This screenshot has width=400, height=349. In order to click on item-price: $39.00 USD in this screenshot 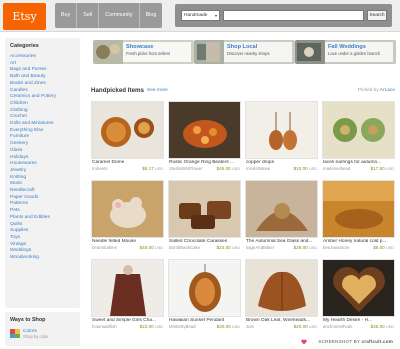, I will do `click(305, 247)`.